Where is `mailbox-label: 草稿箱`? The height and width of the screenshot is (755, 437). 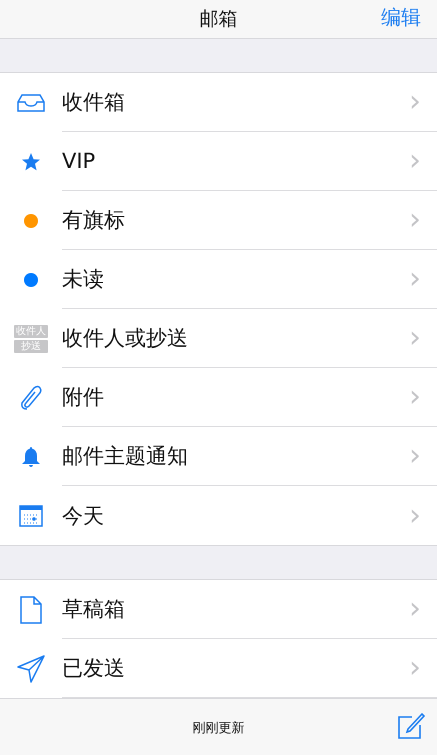 mailbox-label: 草稿箱 is located at coordinates (235, 609).